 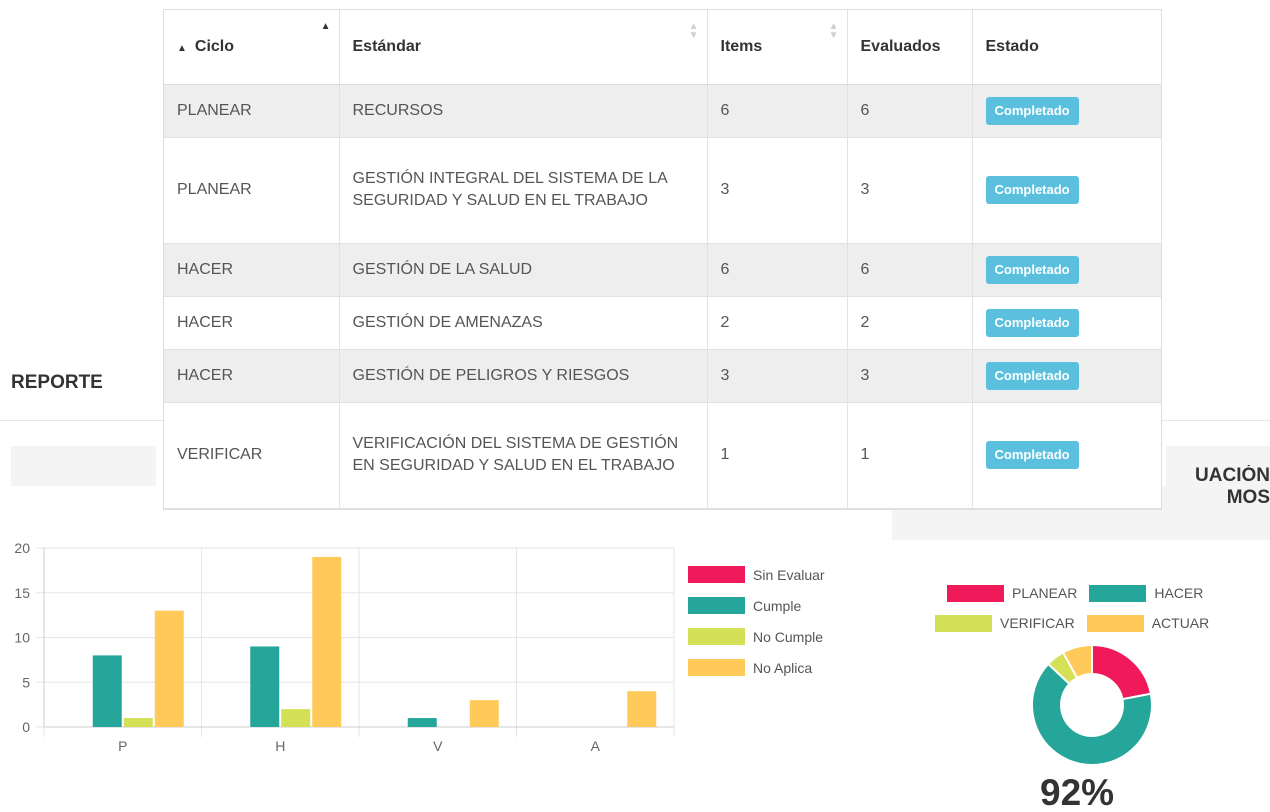 I want to click on legend-item: PLANEAR, so click(x=1012, y=593).